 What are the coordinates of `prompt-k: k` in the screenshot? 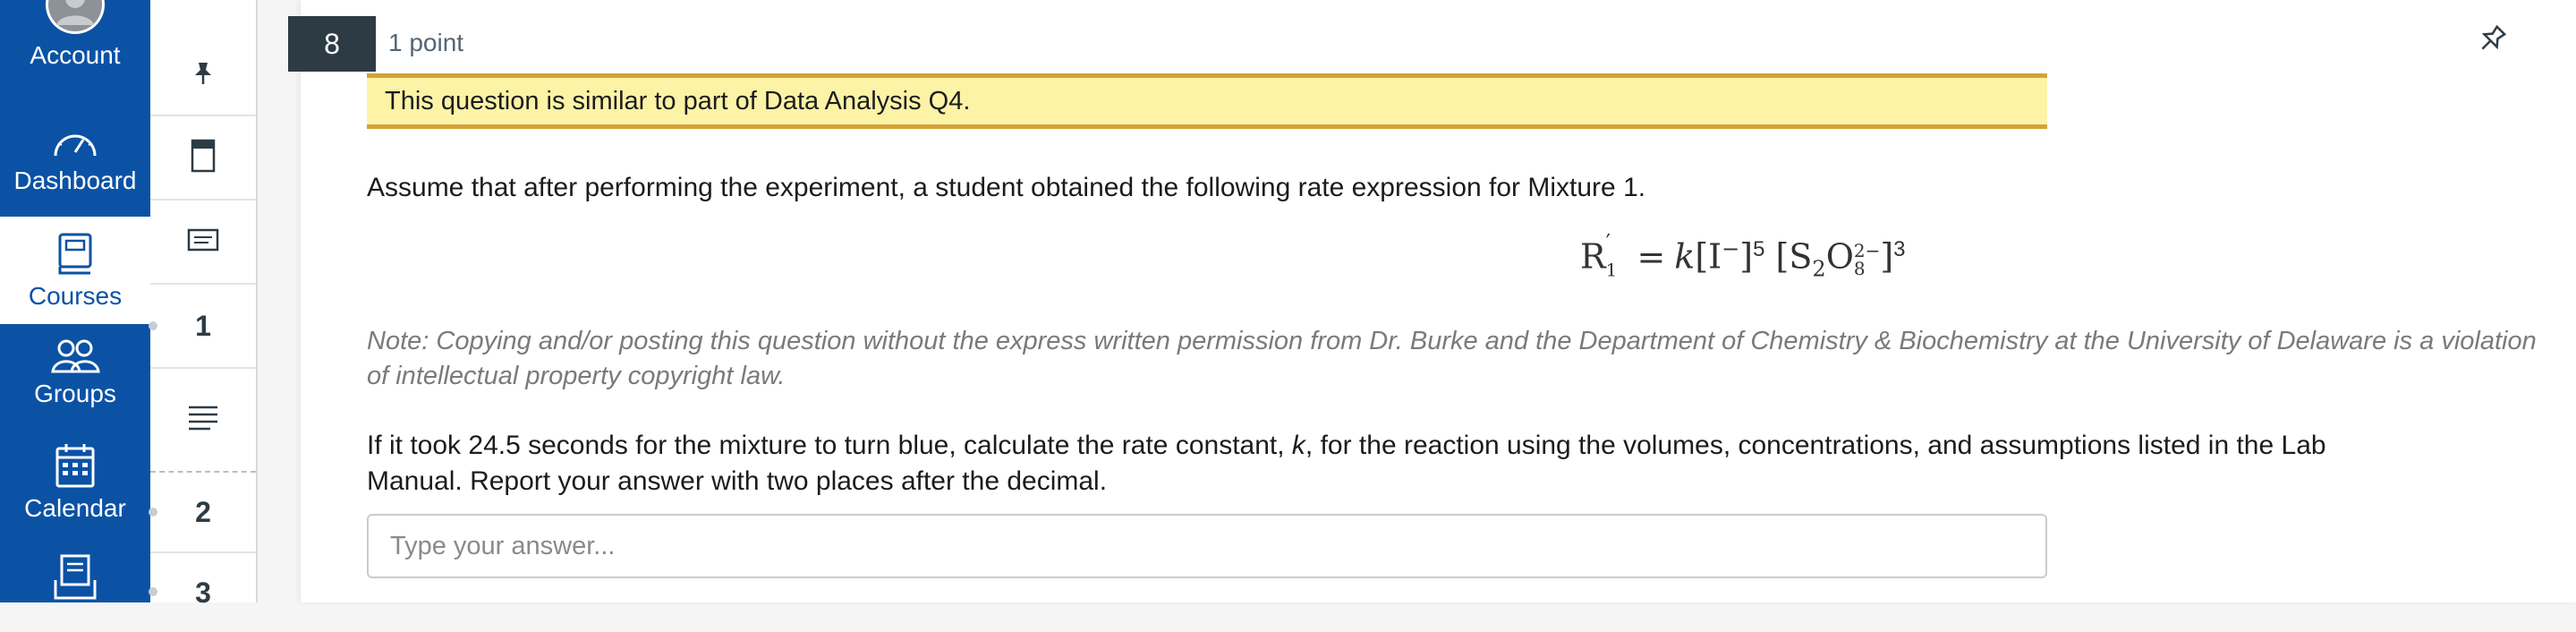 It's located at (1298, 445).